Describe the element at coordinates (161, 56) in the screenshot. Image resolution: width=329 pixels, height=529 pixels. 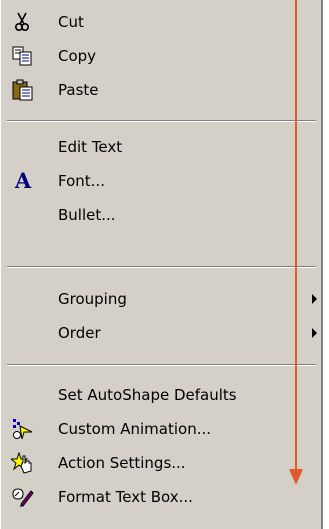
I see `menu-item-copy: Copy` at that location.